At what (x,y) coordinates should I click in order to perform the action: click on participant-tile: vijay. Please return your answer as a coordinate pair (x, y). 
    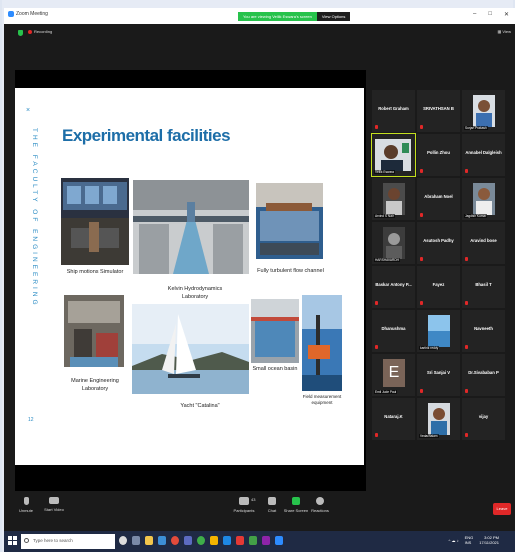
    Looking at the image, I should click on (483, 419).